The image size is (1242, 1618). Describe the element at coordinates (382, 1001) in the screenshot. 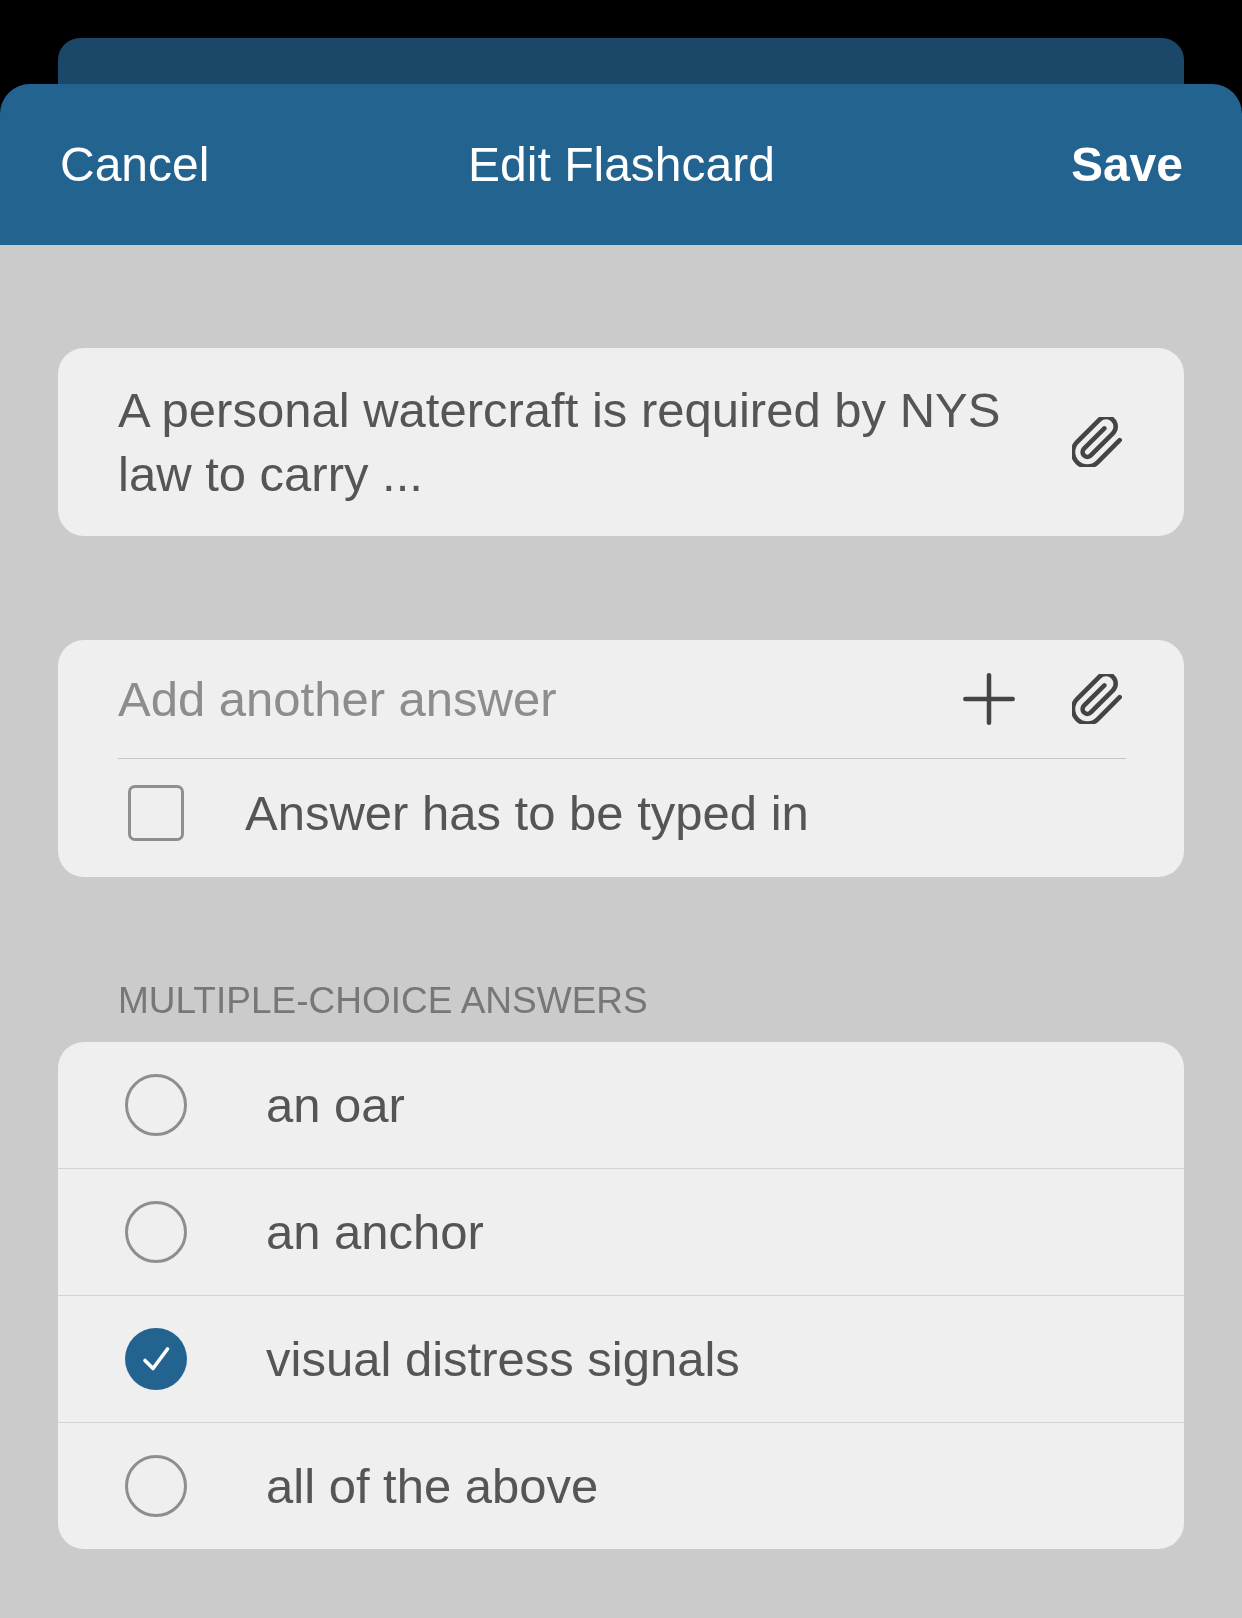

I see `section-header: MULTIPLE-CHOICE ANSWERS` at that location.